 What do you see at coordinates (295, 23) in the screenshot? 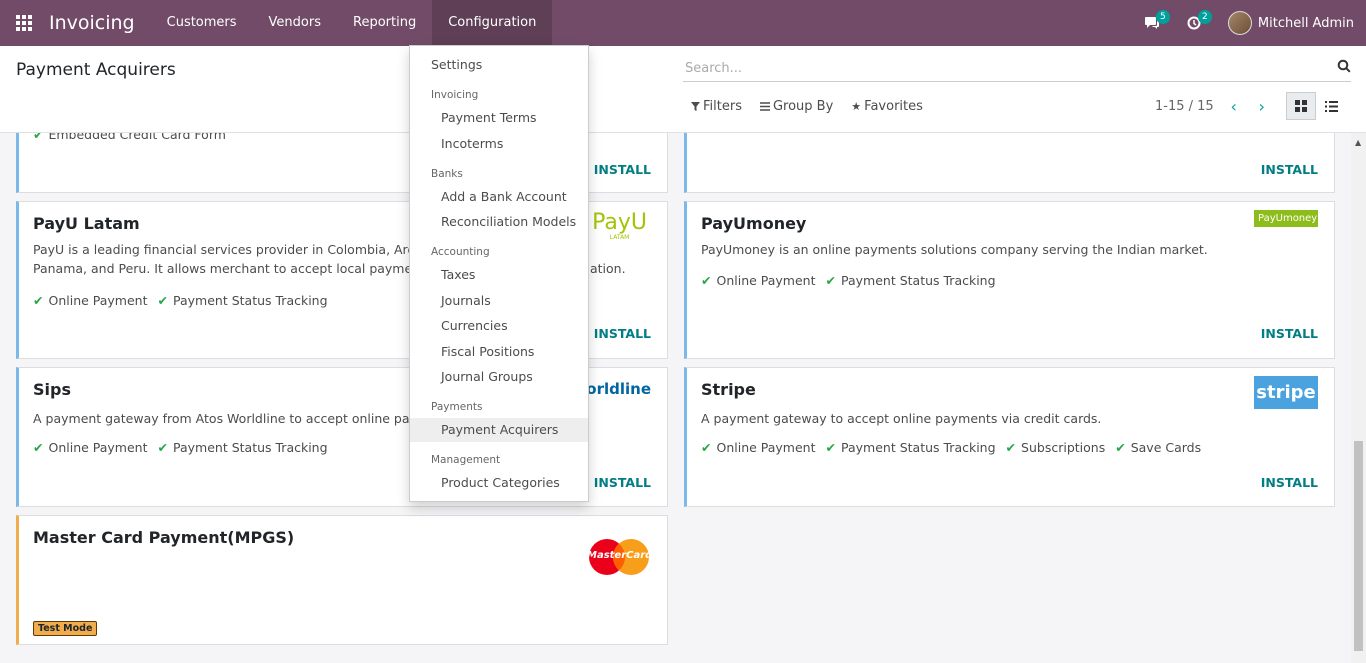
I see `menu-vendors: Vendors` at bounding box center [295, 23].